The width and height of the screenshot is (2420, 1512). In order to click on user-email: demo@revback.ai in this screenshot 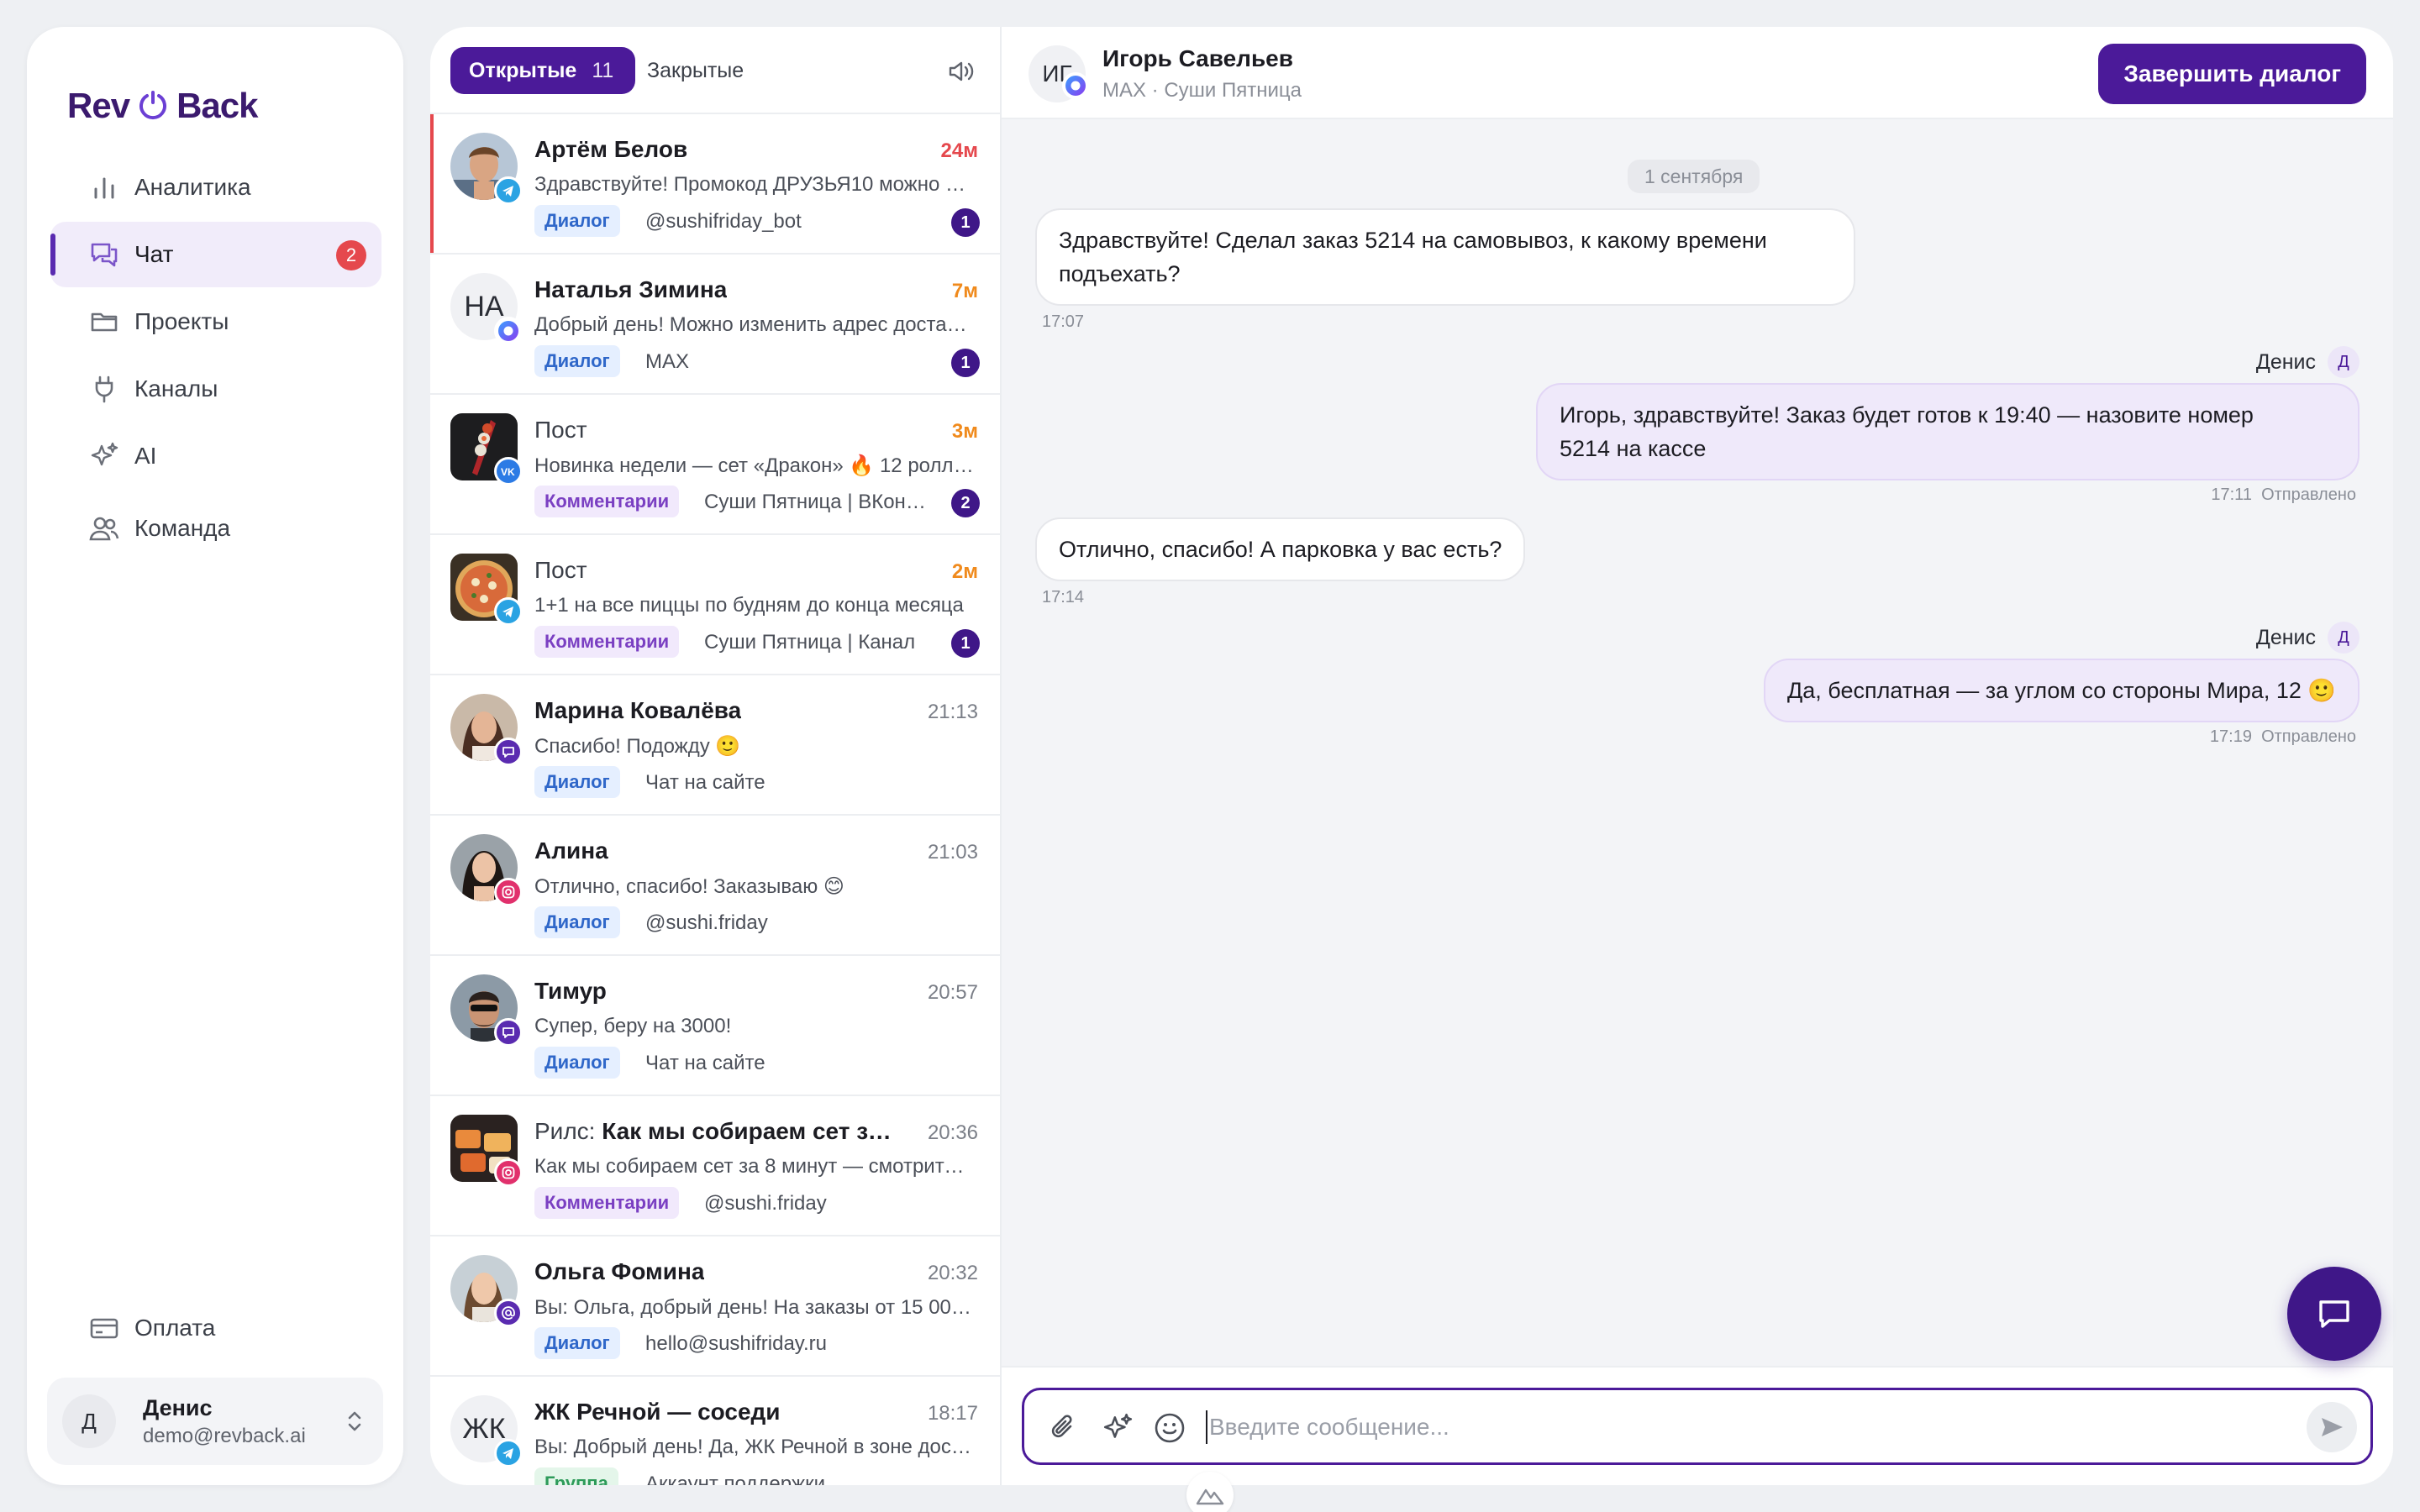, I will do `click(225, 1435)`.